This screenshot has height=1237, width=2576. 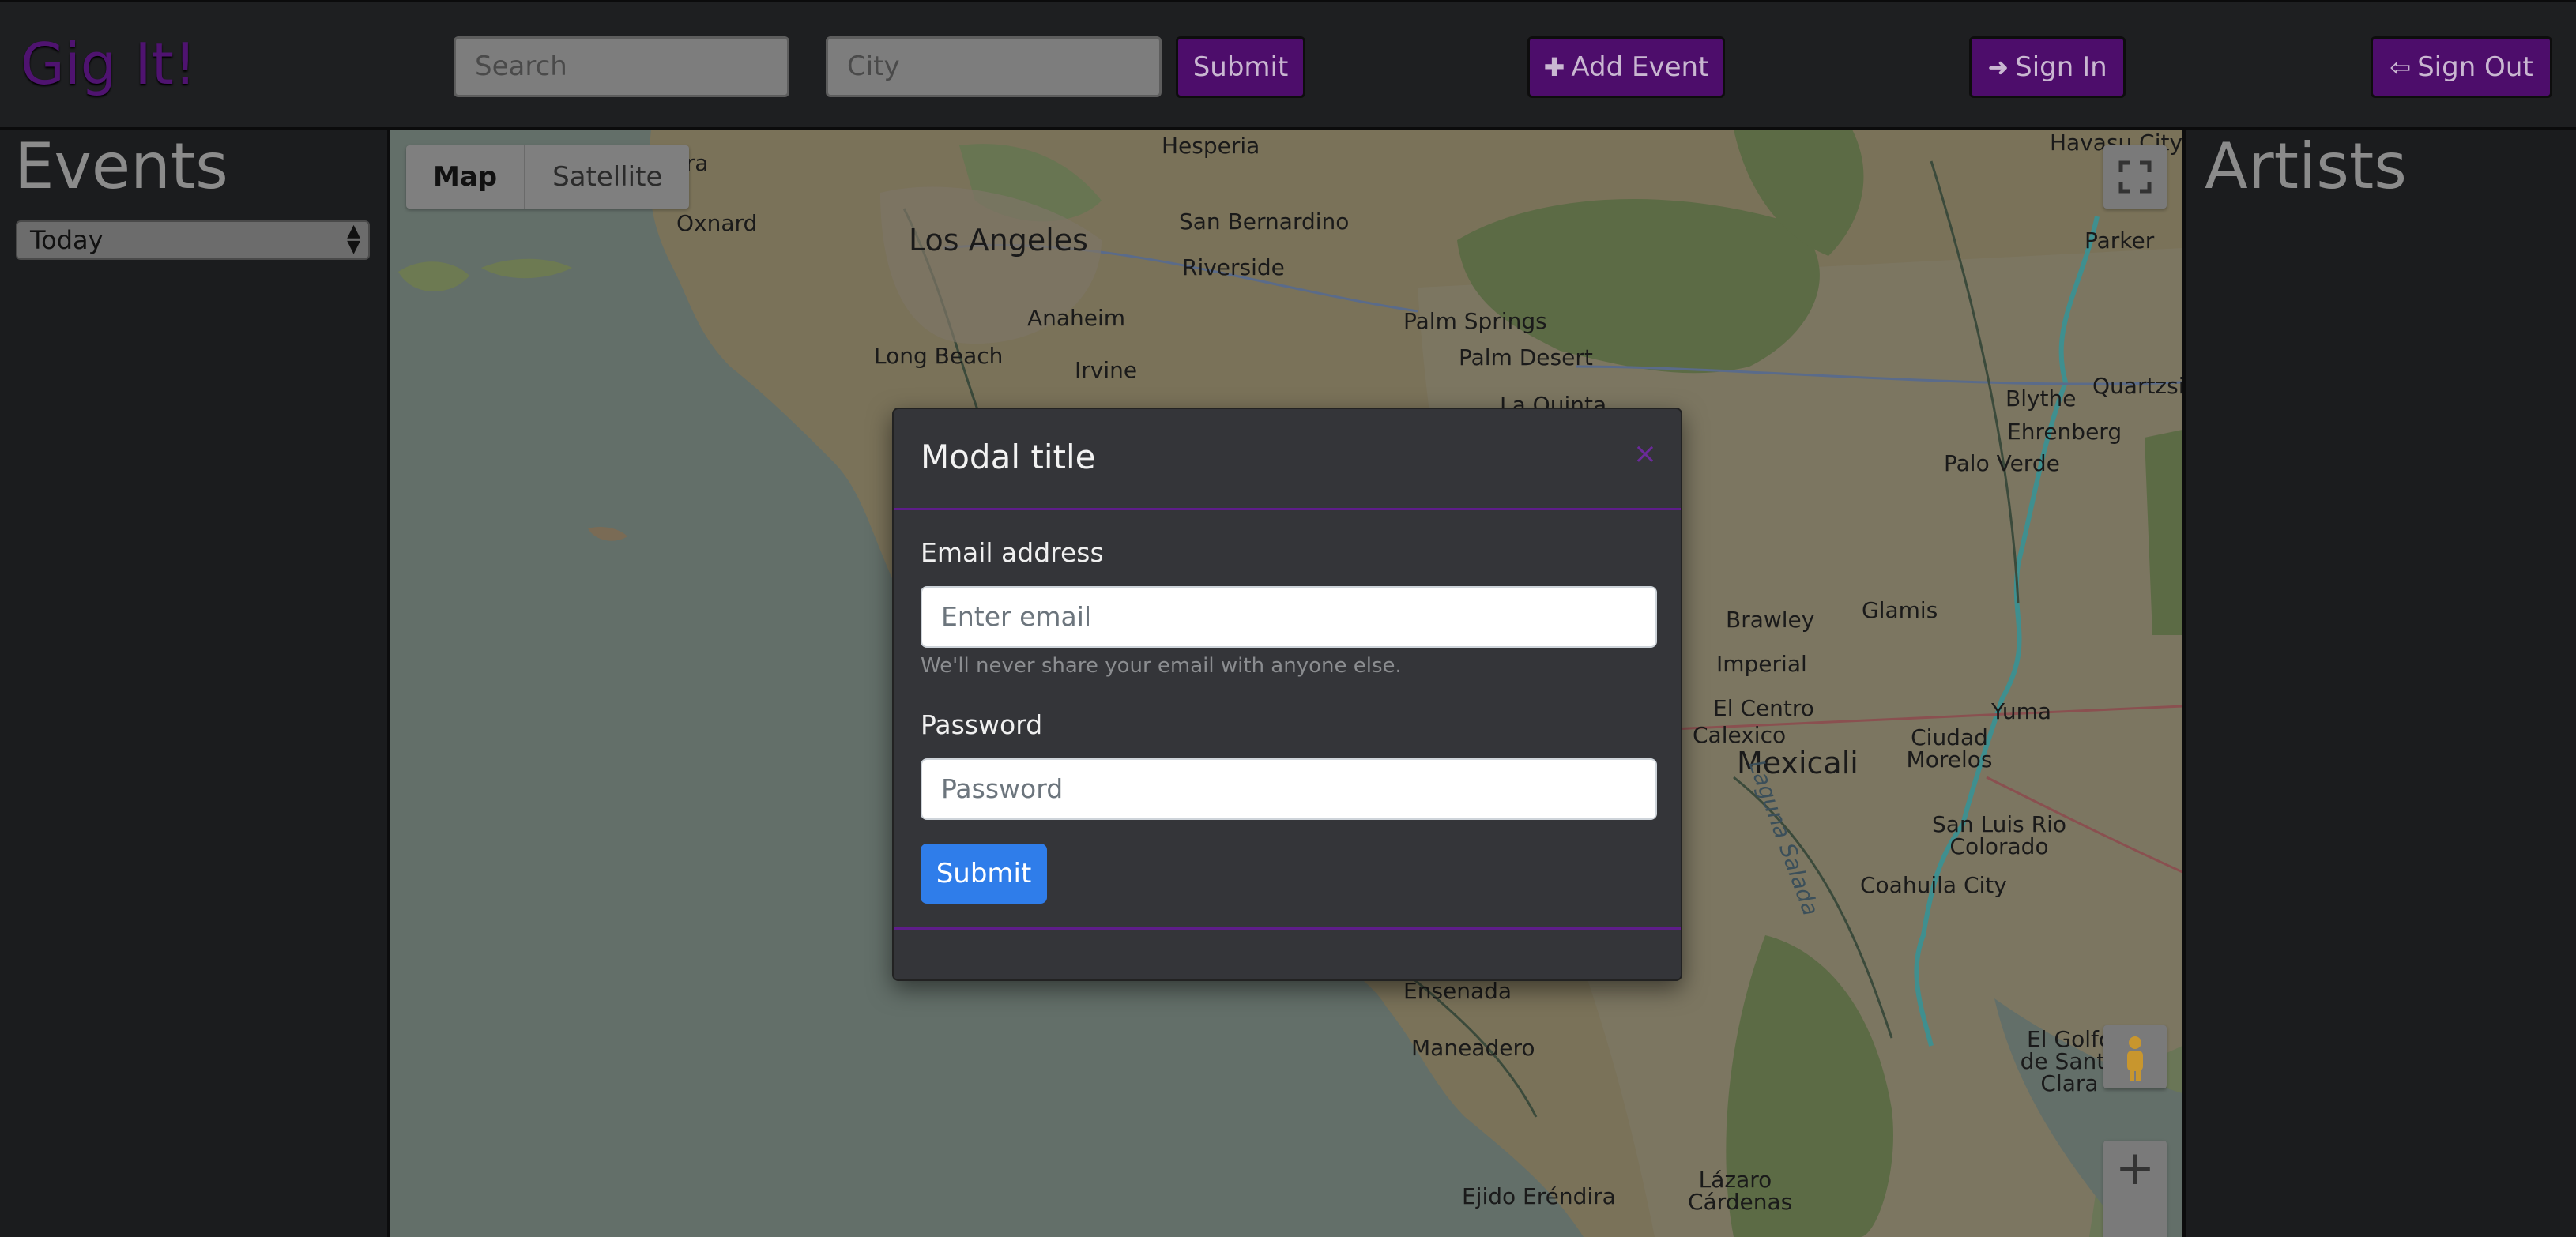 I want to click on sign-in-label: Sign In, so click(x=2061, y=67).